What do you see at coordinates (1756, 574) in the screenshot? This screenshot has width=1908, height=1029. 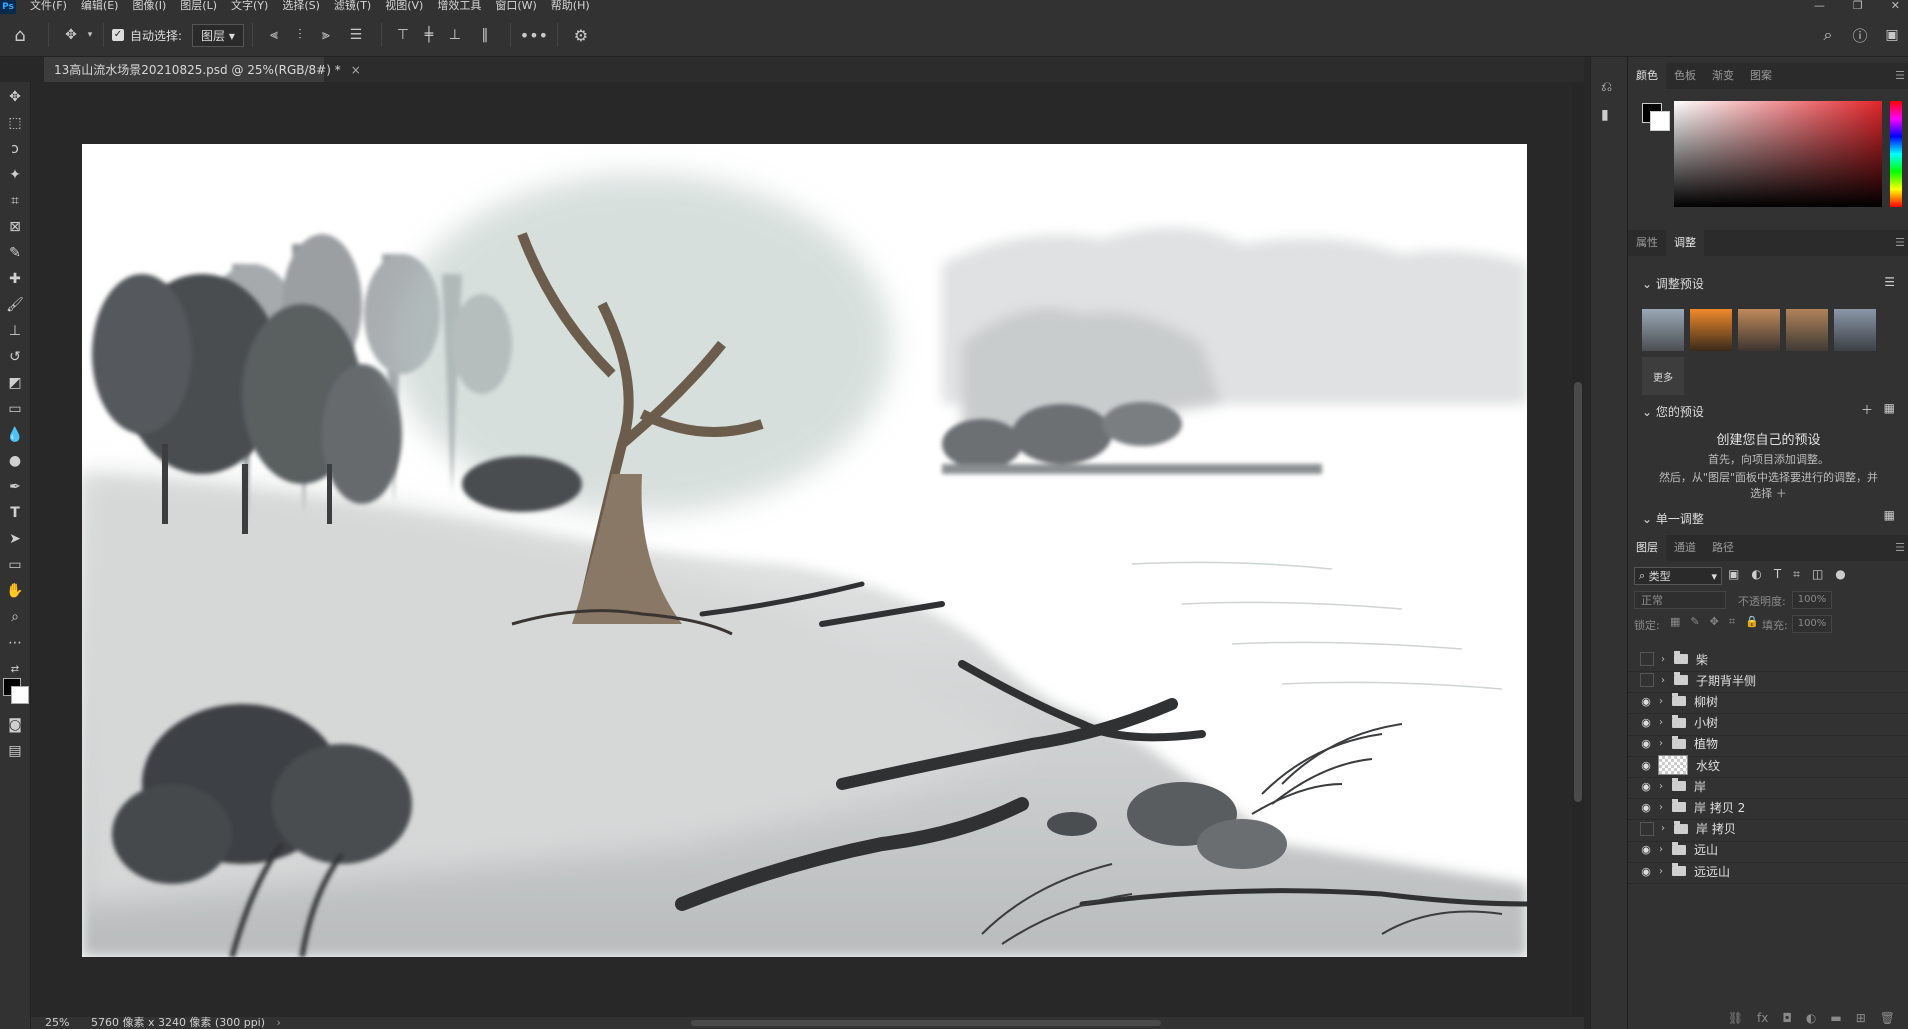 I see `adjustment-filter-icon: ◐` at bounding box center [1756, 574].